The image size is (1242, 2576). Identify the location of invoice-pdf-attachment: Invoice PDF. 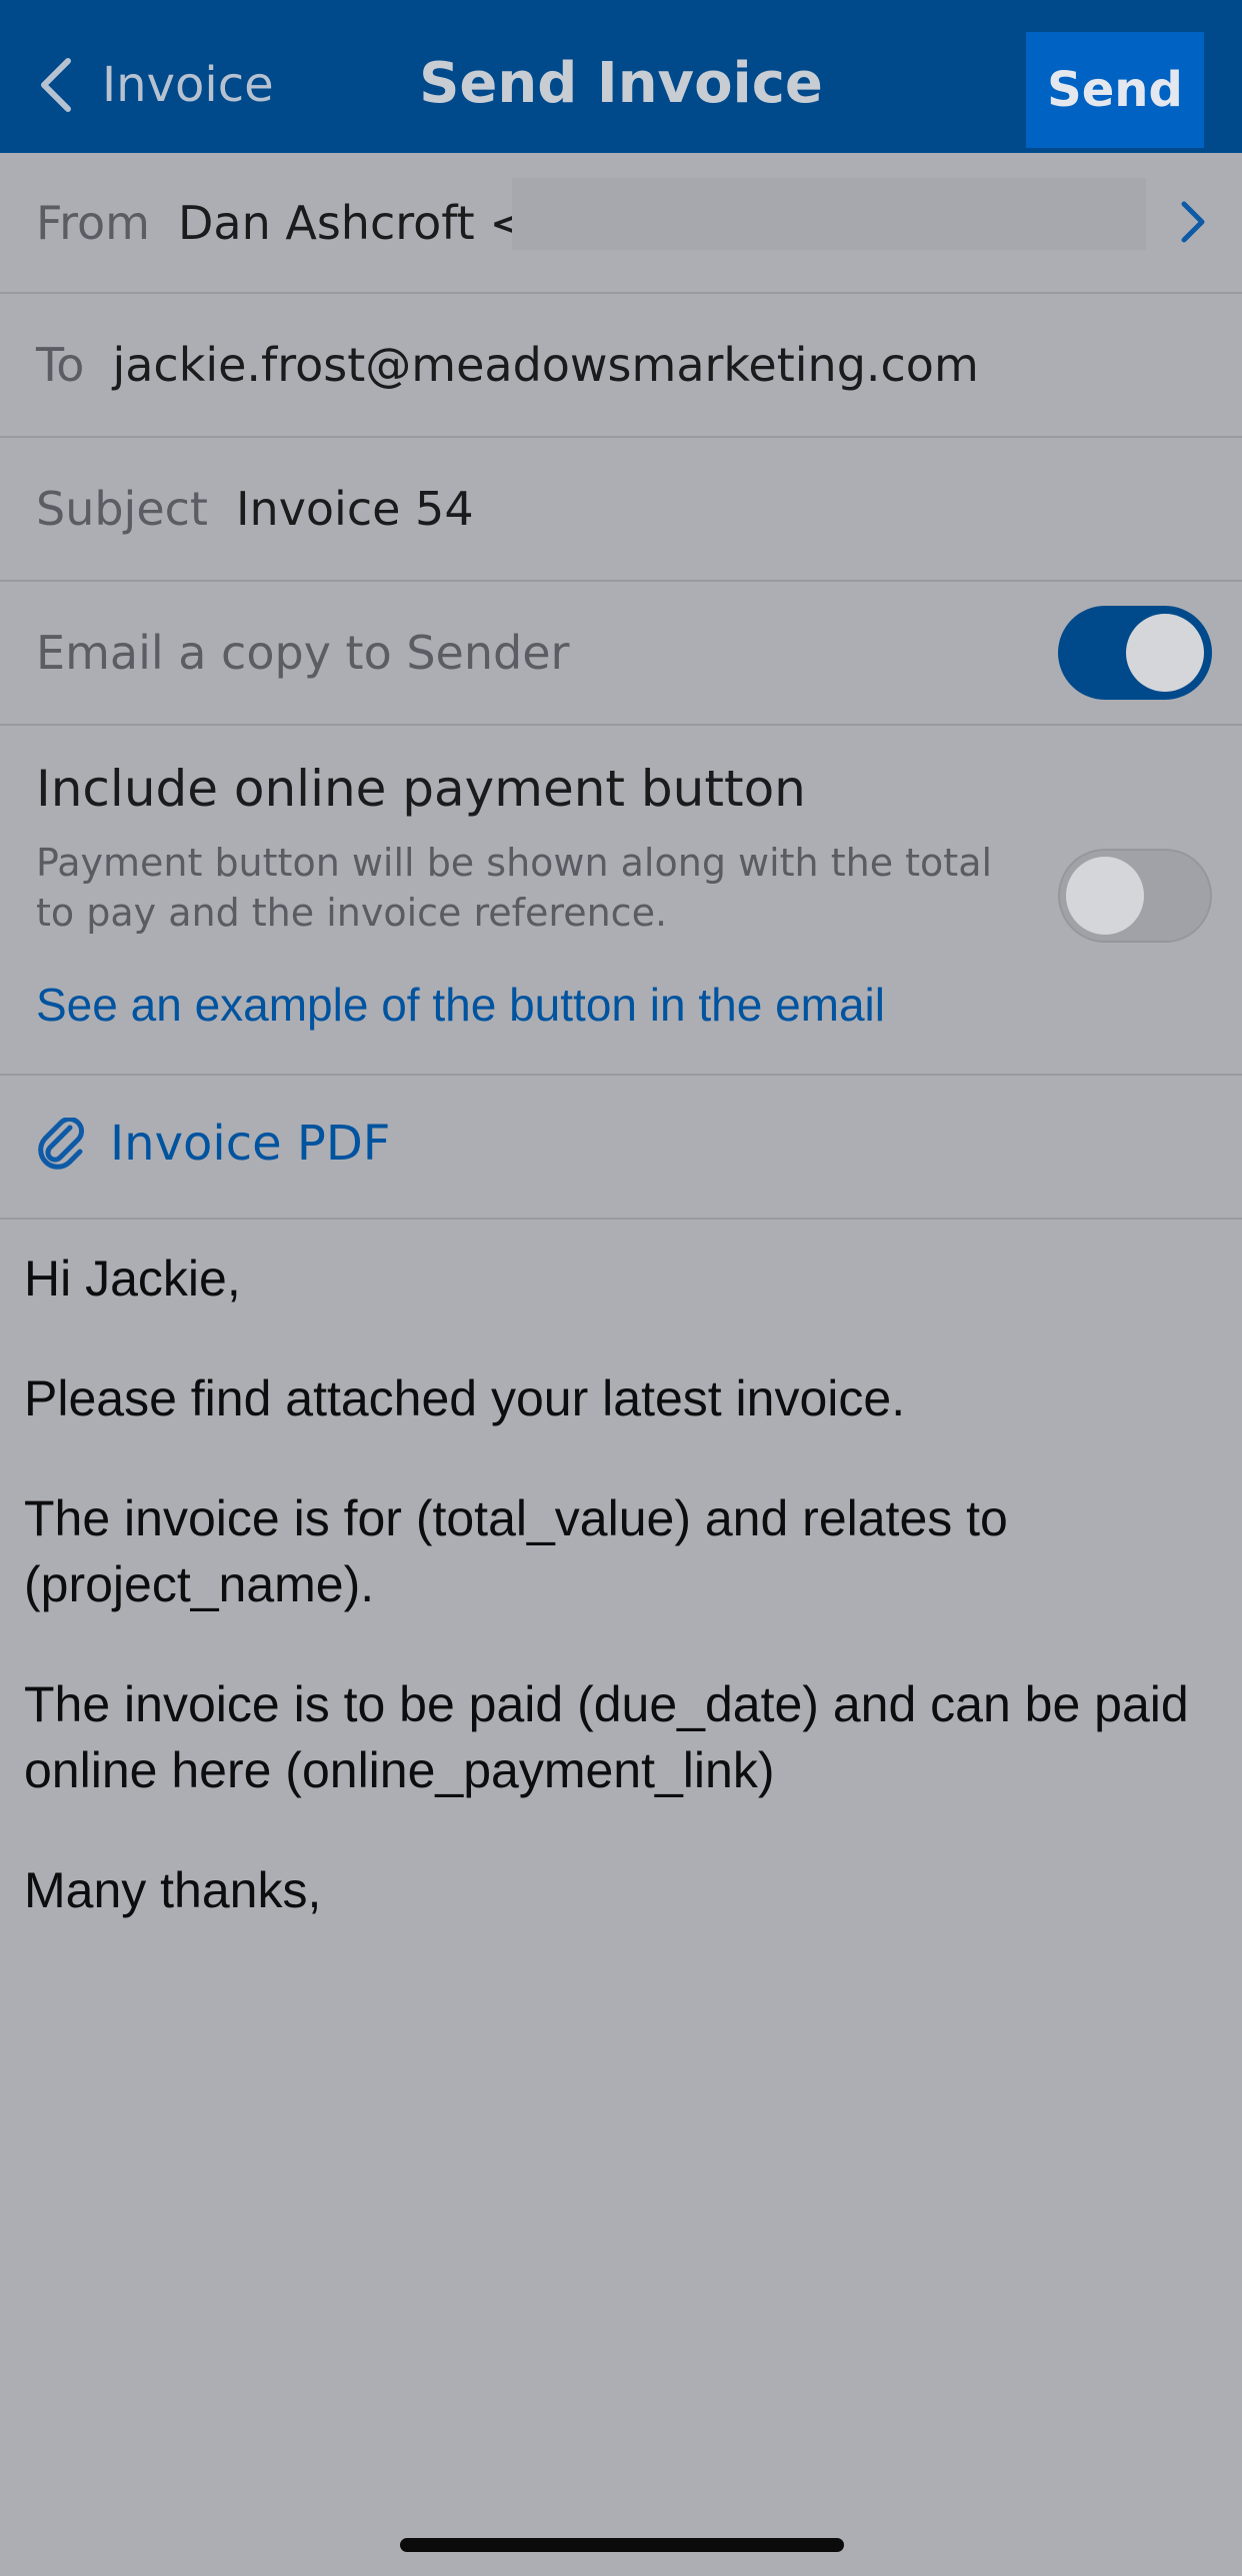
(213, 1144).